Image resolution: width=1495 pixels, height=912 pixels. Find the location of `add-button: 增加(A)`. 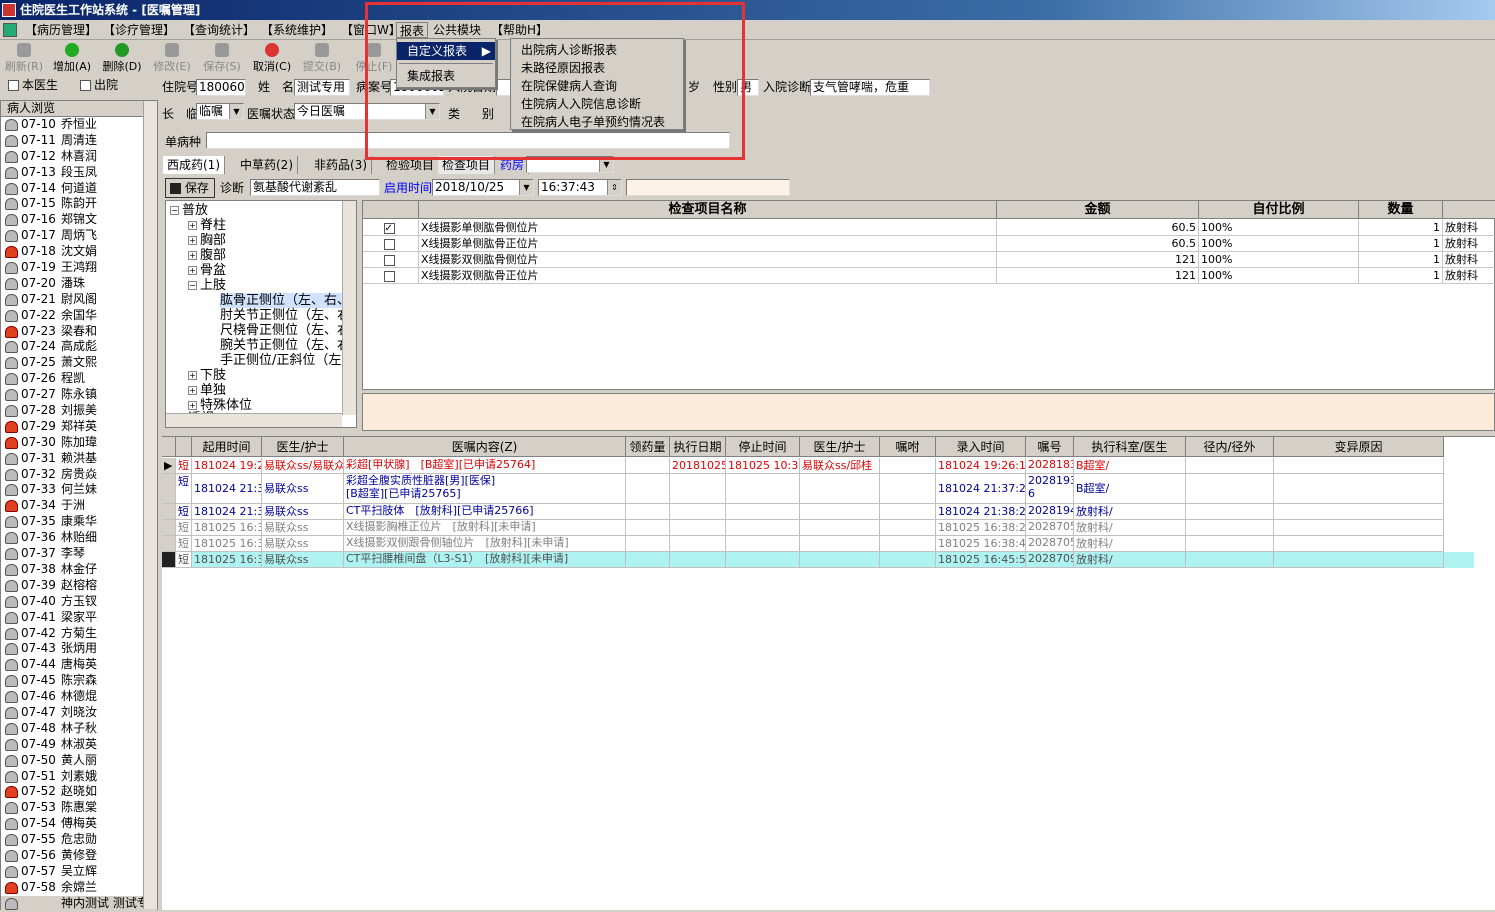

add-button: 增加(A) is located at coordinates (72, 58).